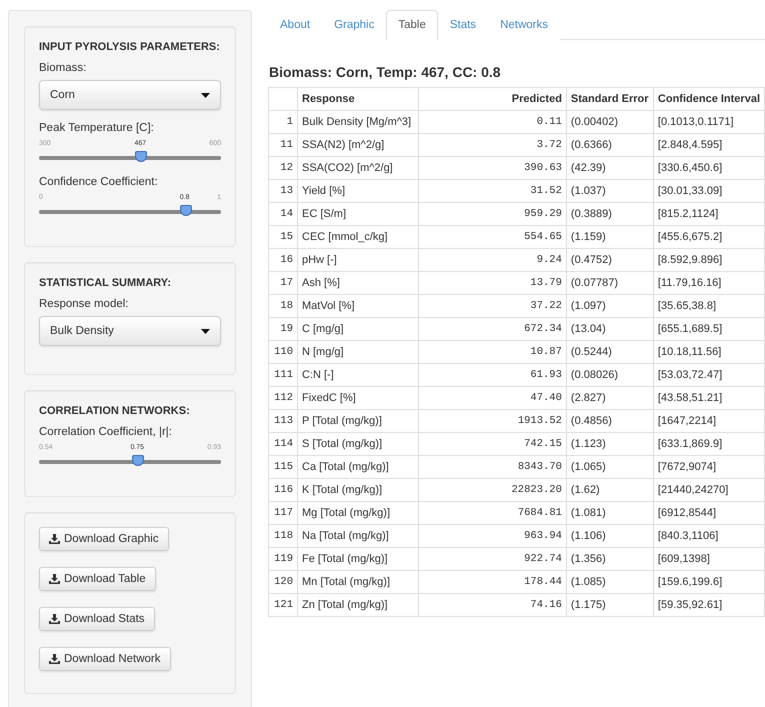 Image resolution: width=765 pixels, height=707 pixels. What do you see at coordinates (492, 536) in the screenshot?
I see `table-cell: 963.94` at bounding box center [492, 536].